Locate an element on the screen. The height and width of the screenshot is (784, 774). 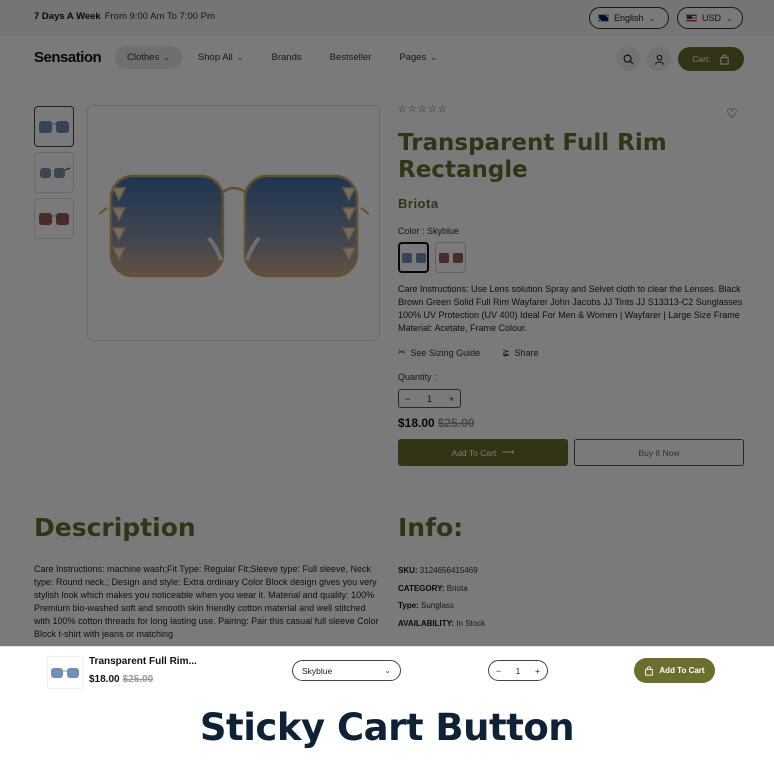
description-heading: Description is located at coordinates (115, 527).